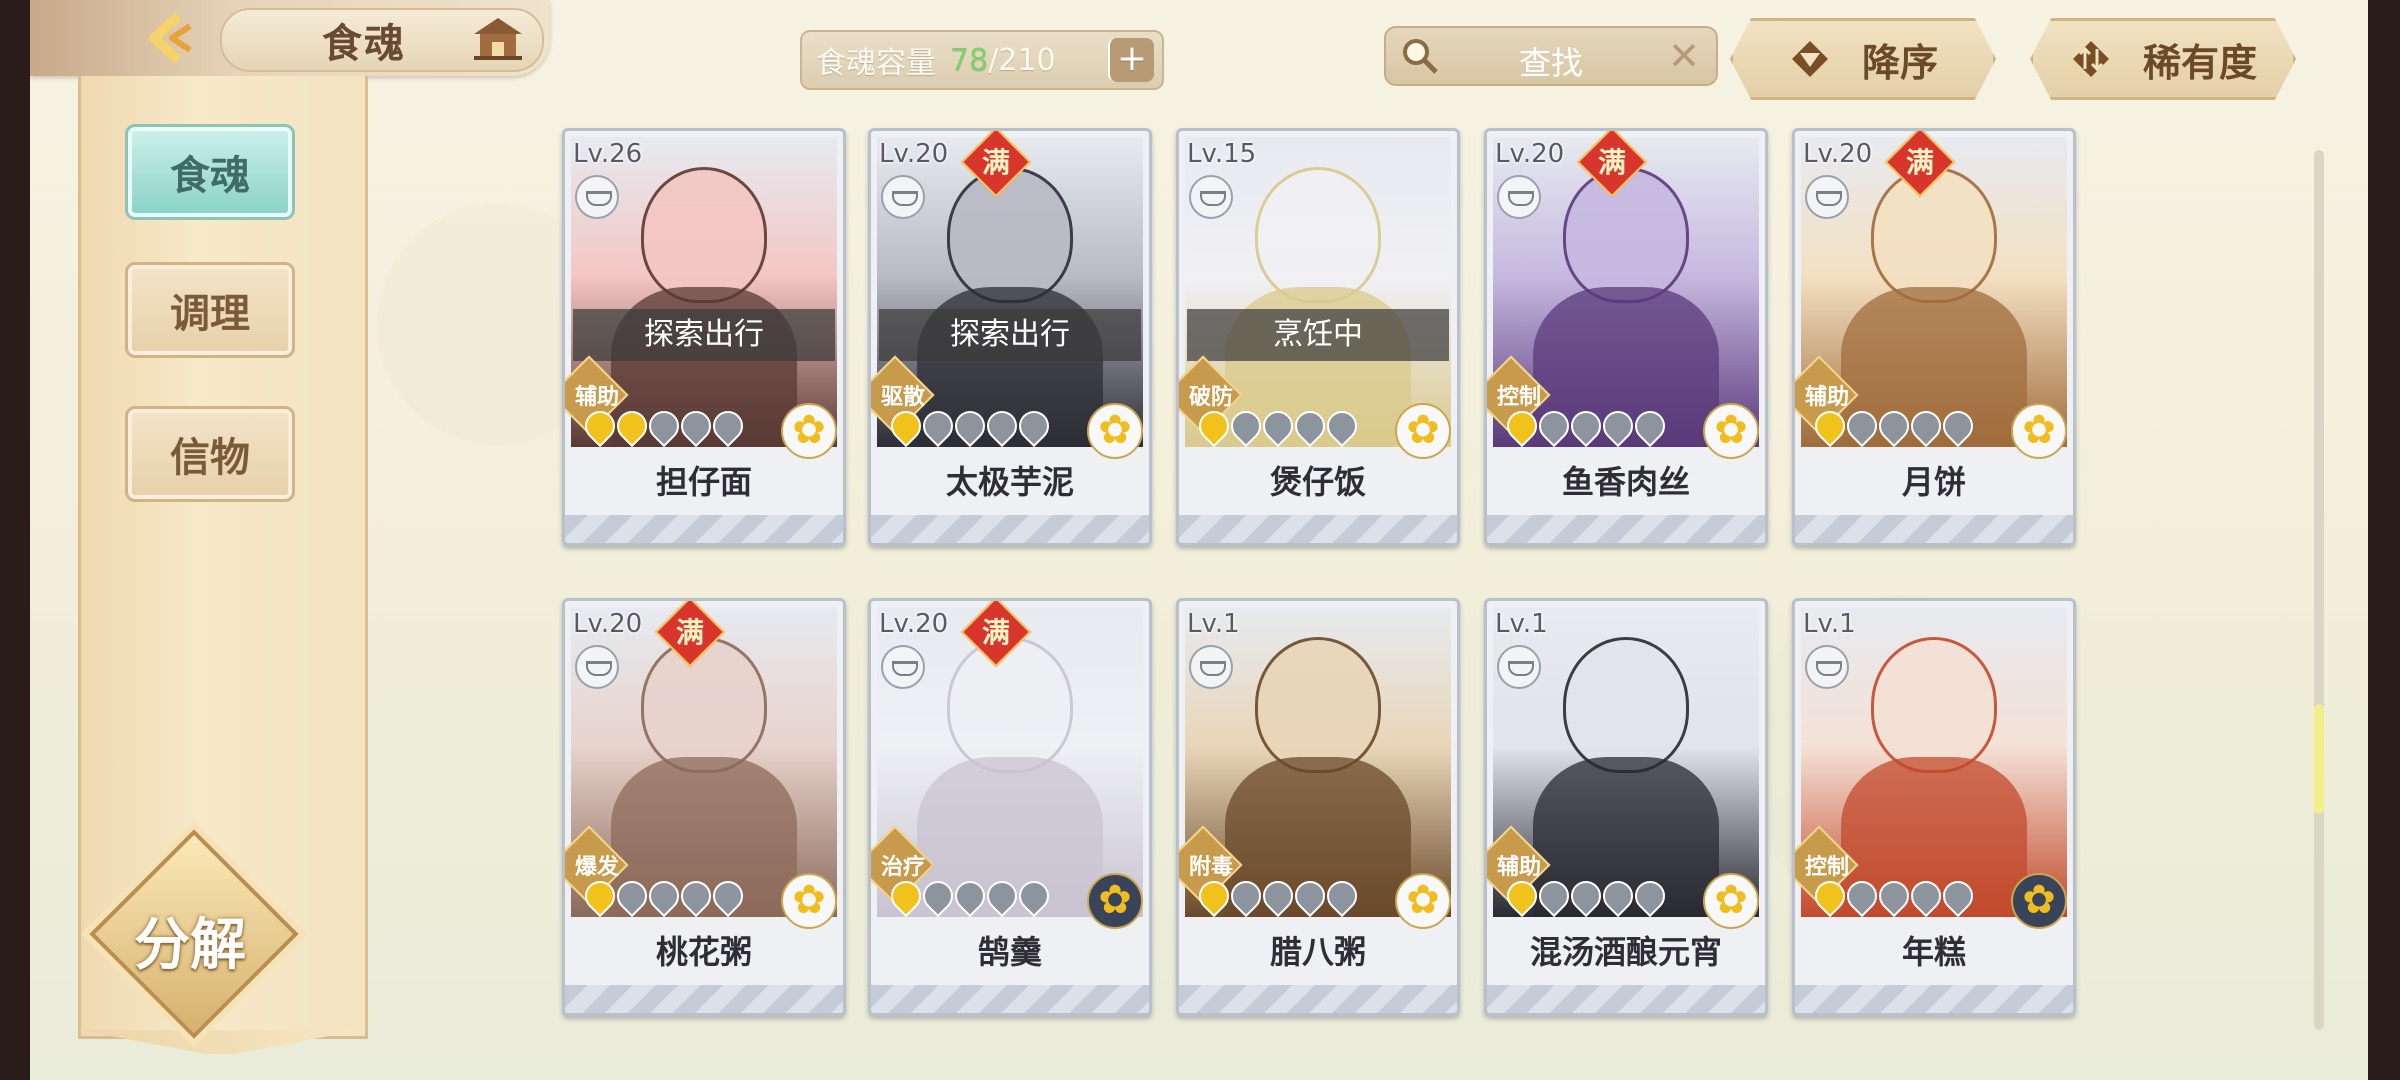 This screenshot has height=1080, width=2400. I want to click on food-soul-card: Lv.20 满 治疗 鹄羹, so click(1010, 807).